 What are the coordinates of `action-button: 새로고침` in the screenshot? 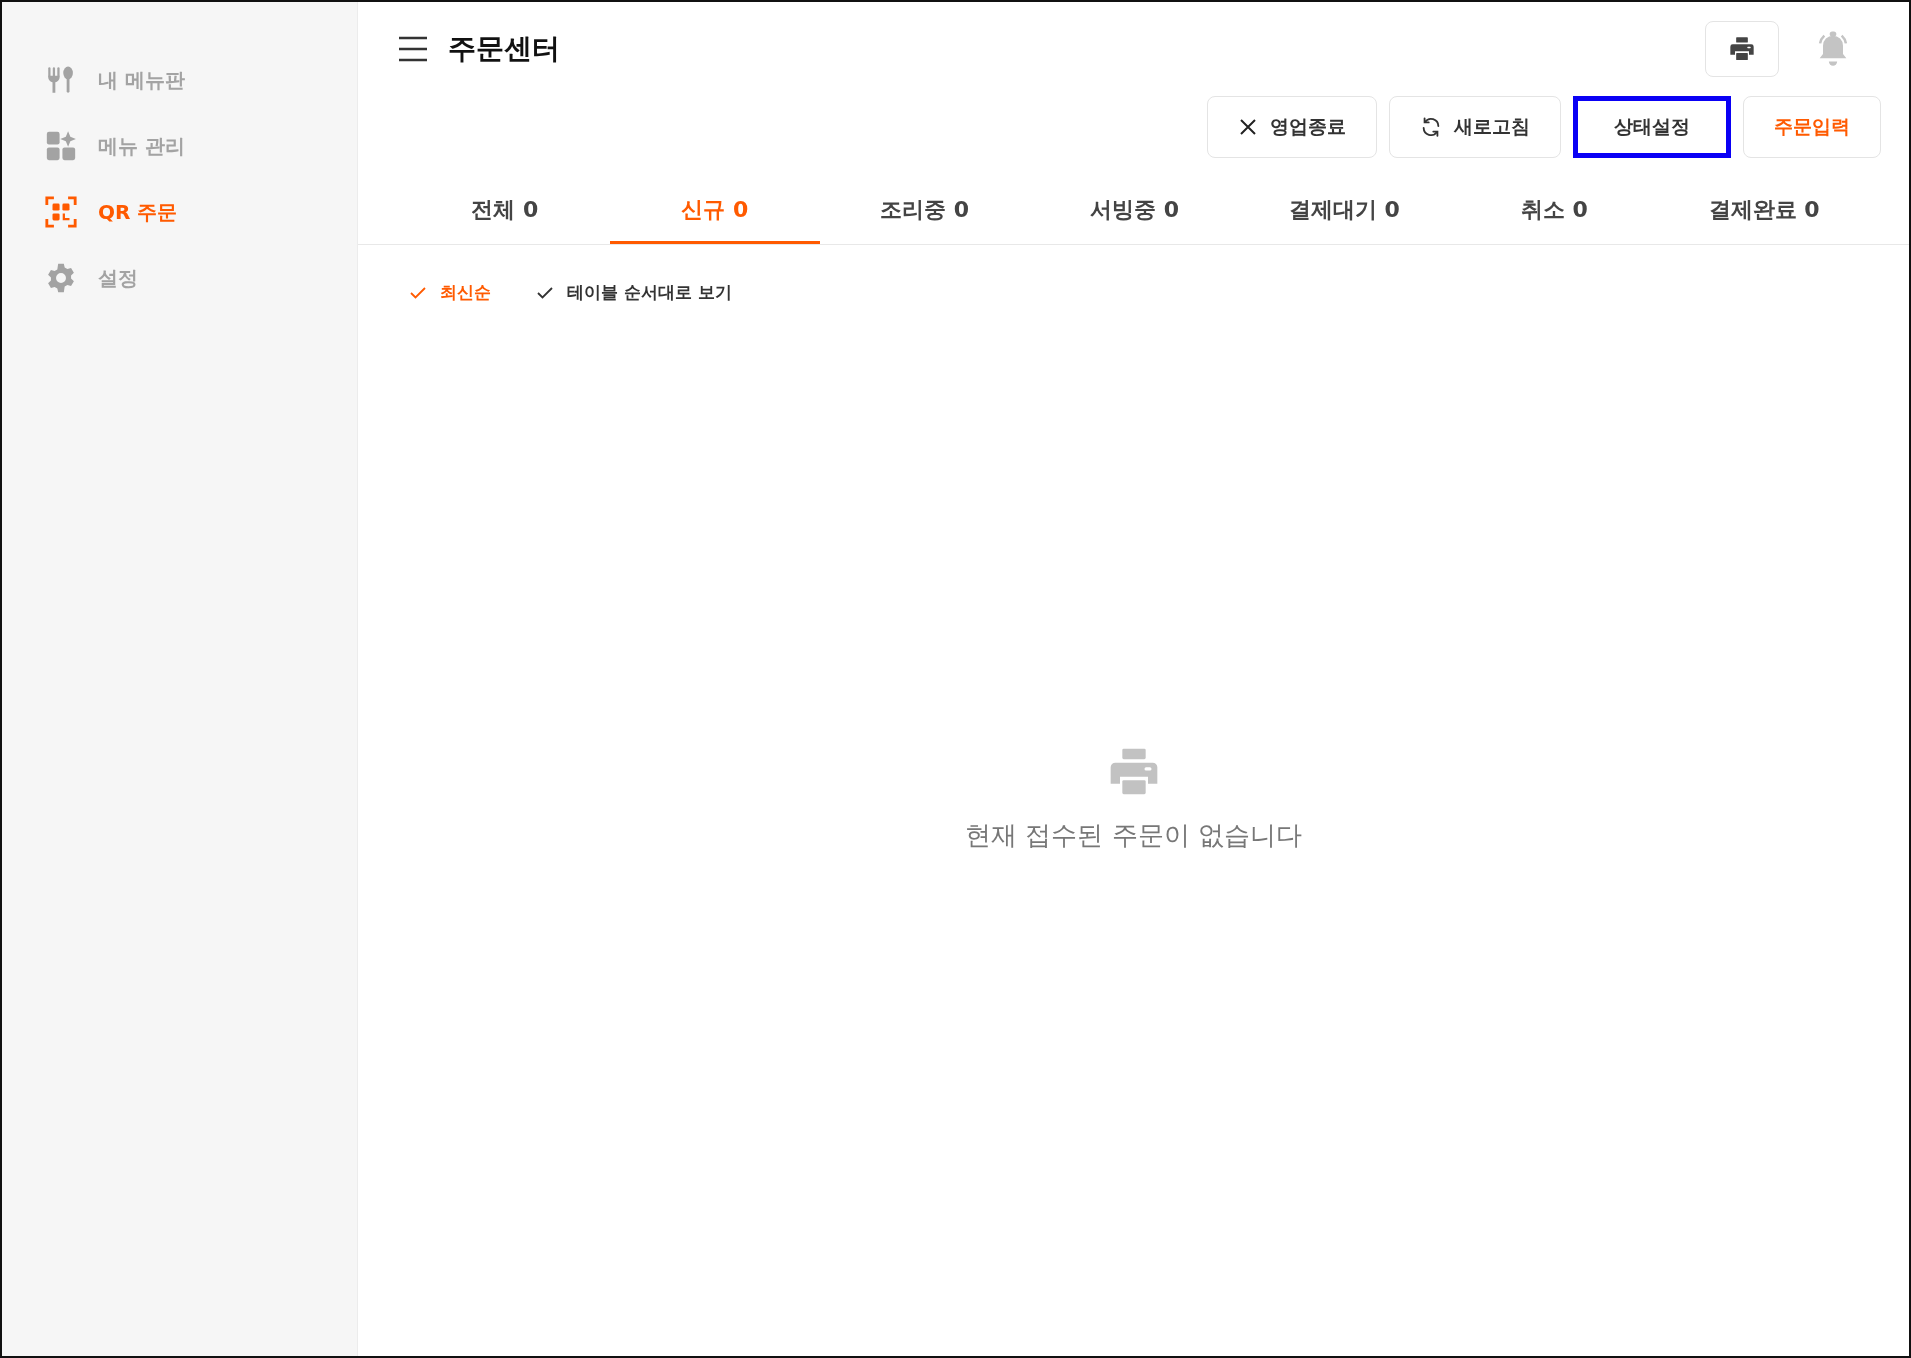 It's located at (1475, 127).